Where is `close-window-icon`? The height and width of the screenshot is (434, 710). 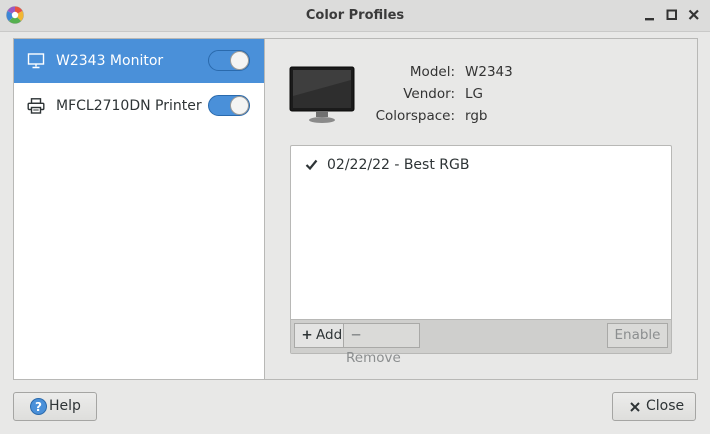 close-window-icon is located at coordinates (693, 14).